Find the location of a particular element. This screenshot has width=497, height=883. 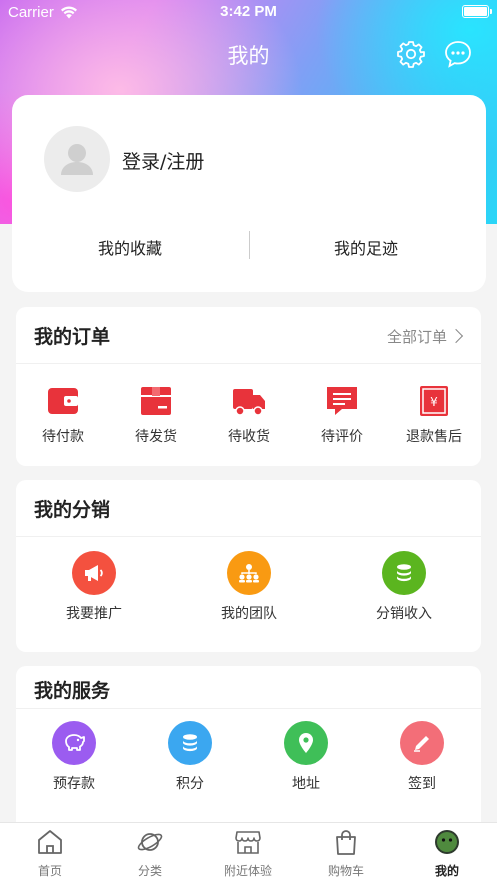

order-label: 待发货 is located at coordinates (156, 437).